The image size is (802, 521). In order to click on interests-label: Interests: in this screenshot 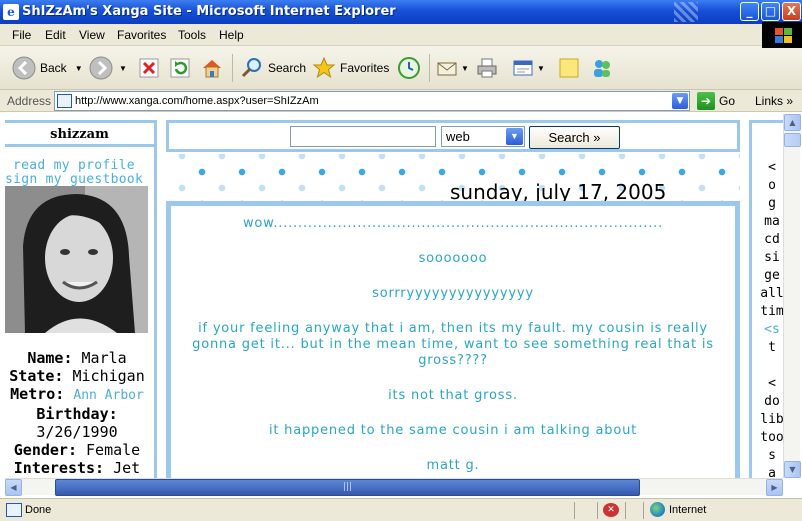, I will do `click(59, 468)`.